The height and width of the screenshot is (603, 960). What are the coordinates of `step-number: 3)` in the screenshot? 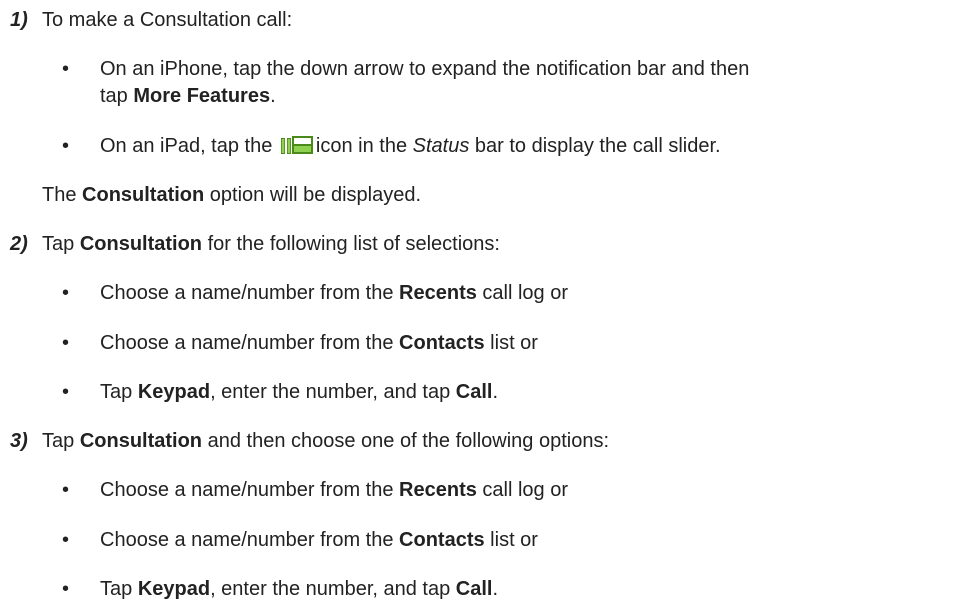 It's located at (19, 441).